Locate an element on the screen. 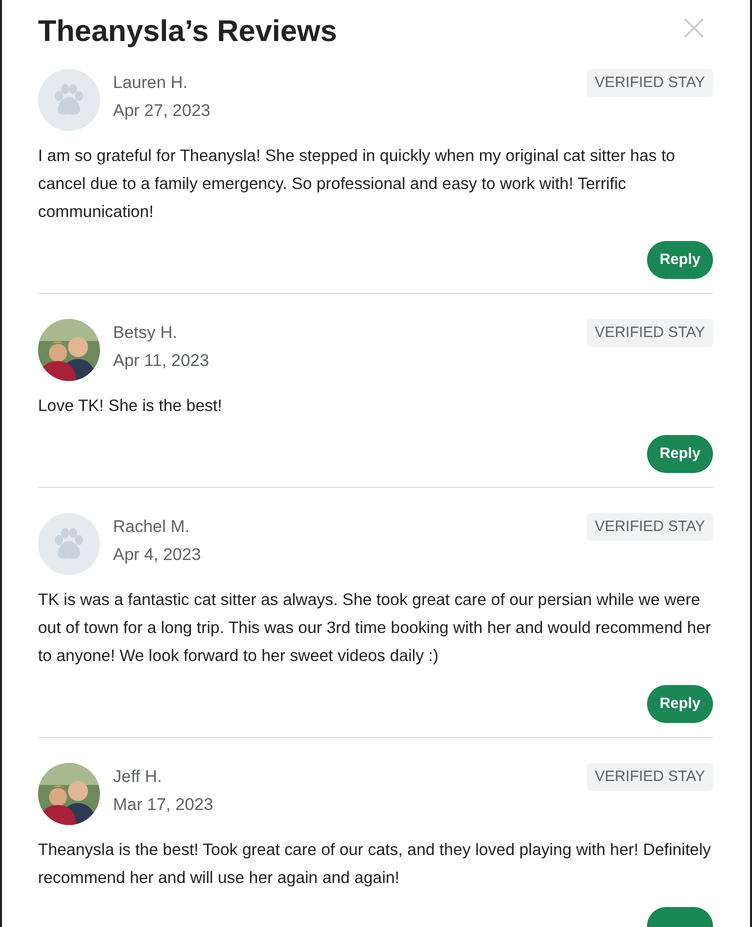  dialog-title: Theanysla’s Reviews is located at coordinates (188, 32).